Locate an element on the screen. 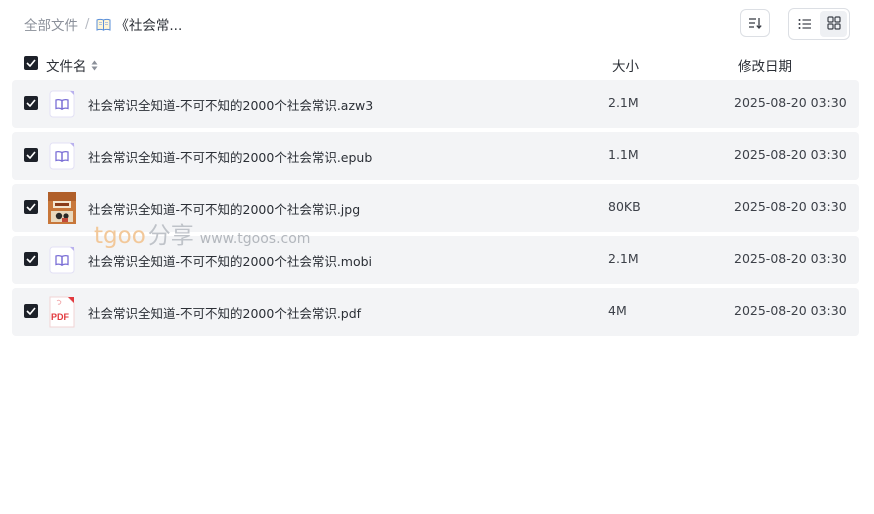 The width and height of the screenshot is (874, 514). sort-icon is located at coordinates (755, 23).